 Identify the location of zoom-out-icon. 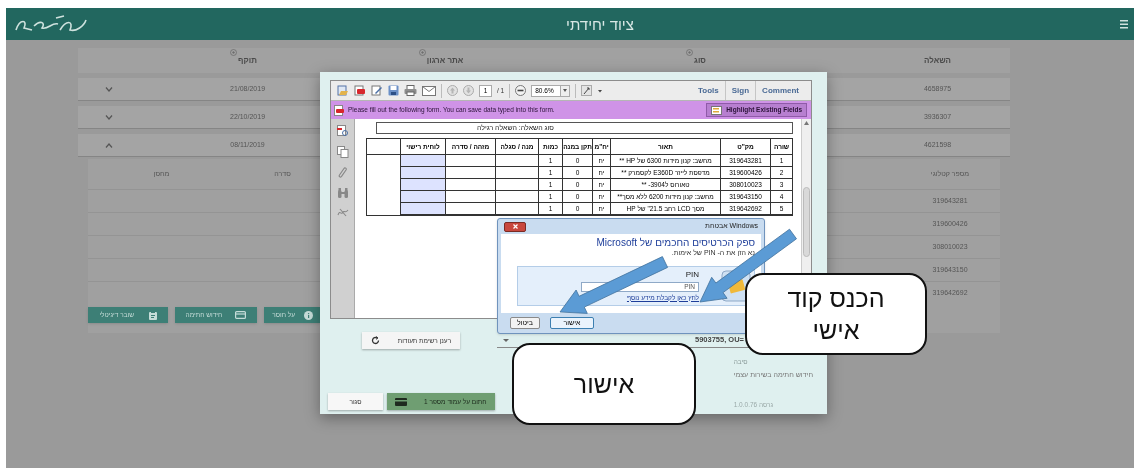
(521, 90).